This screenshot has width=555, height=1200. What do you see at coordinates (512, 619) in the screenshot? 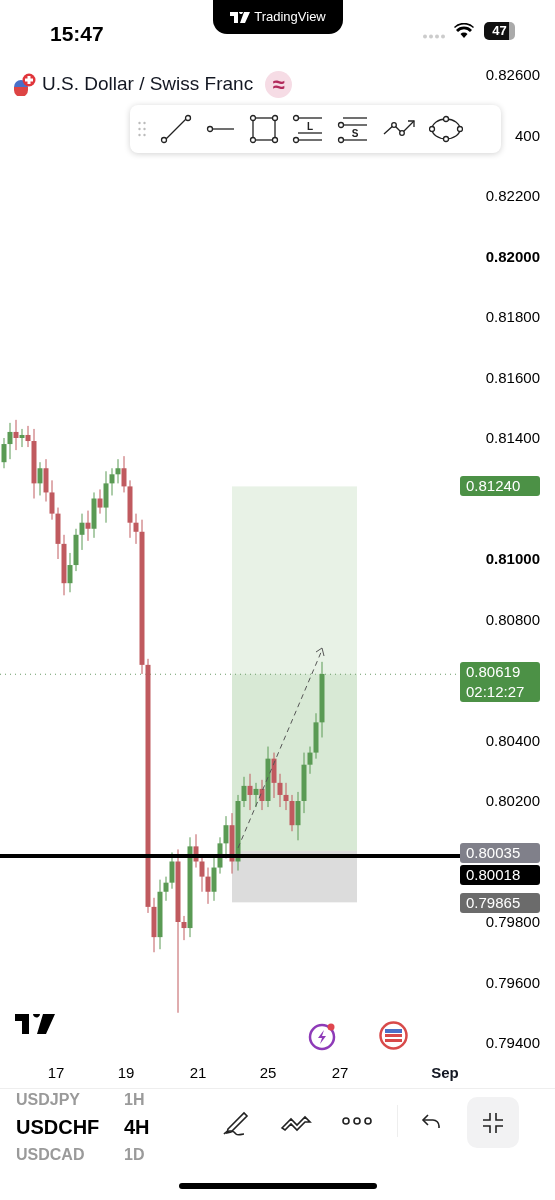
I see `price-label: 0.80800` at bounding box center [512, 619].